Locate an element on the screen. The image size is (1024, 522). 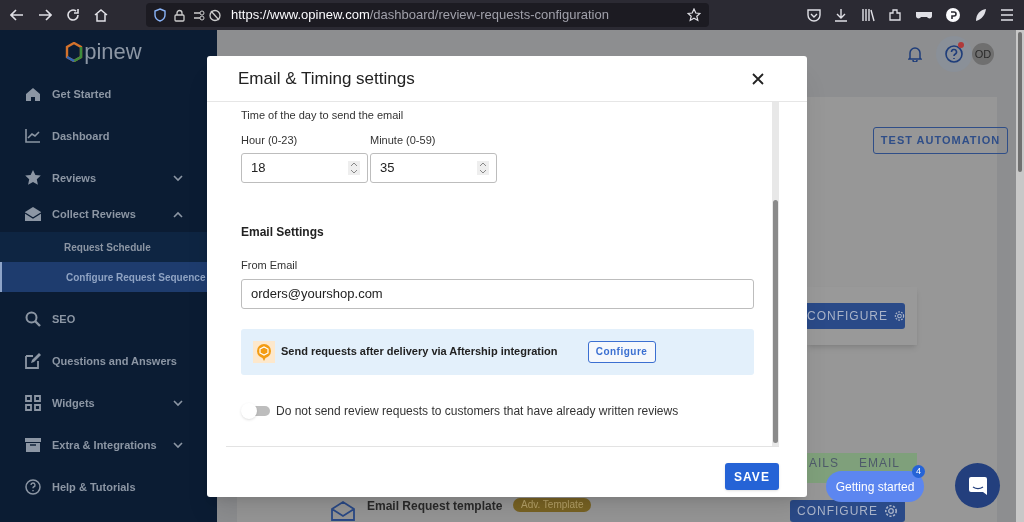
page-scrollbar is located at coordinates (1020, 276).